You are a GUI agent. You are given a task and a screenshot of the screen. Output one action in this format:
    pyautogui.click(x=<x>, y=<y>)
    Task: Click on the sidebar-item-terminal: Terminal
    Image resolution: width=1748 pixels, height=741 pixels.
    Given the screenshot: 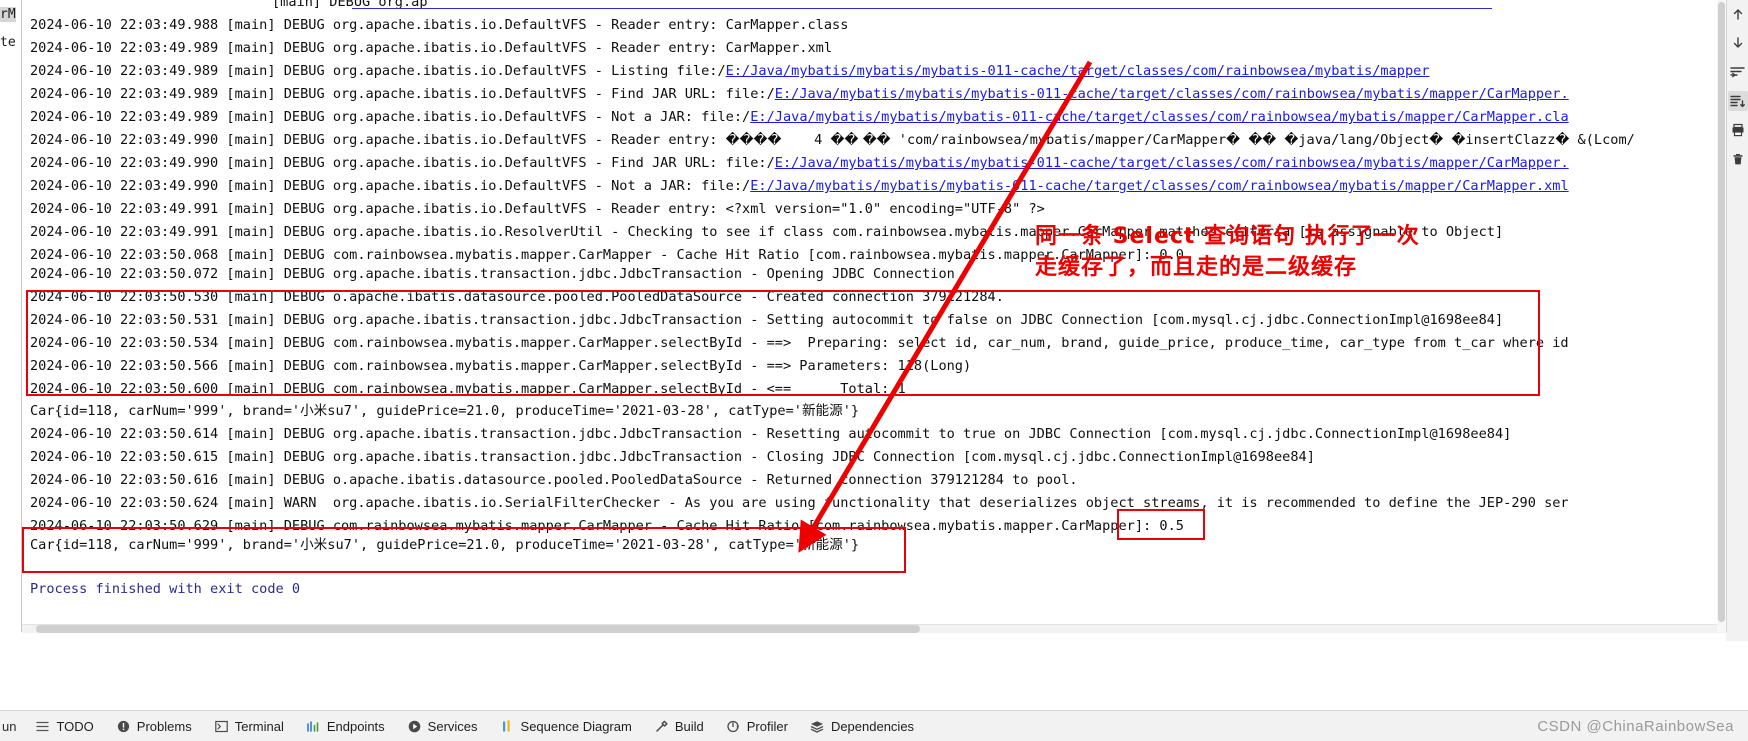 What is the action you would take?
    pyautogui.click(x=249, y=726)
    